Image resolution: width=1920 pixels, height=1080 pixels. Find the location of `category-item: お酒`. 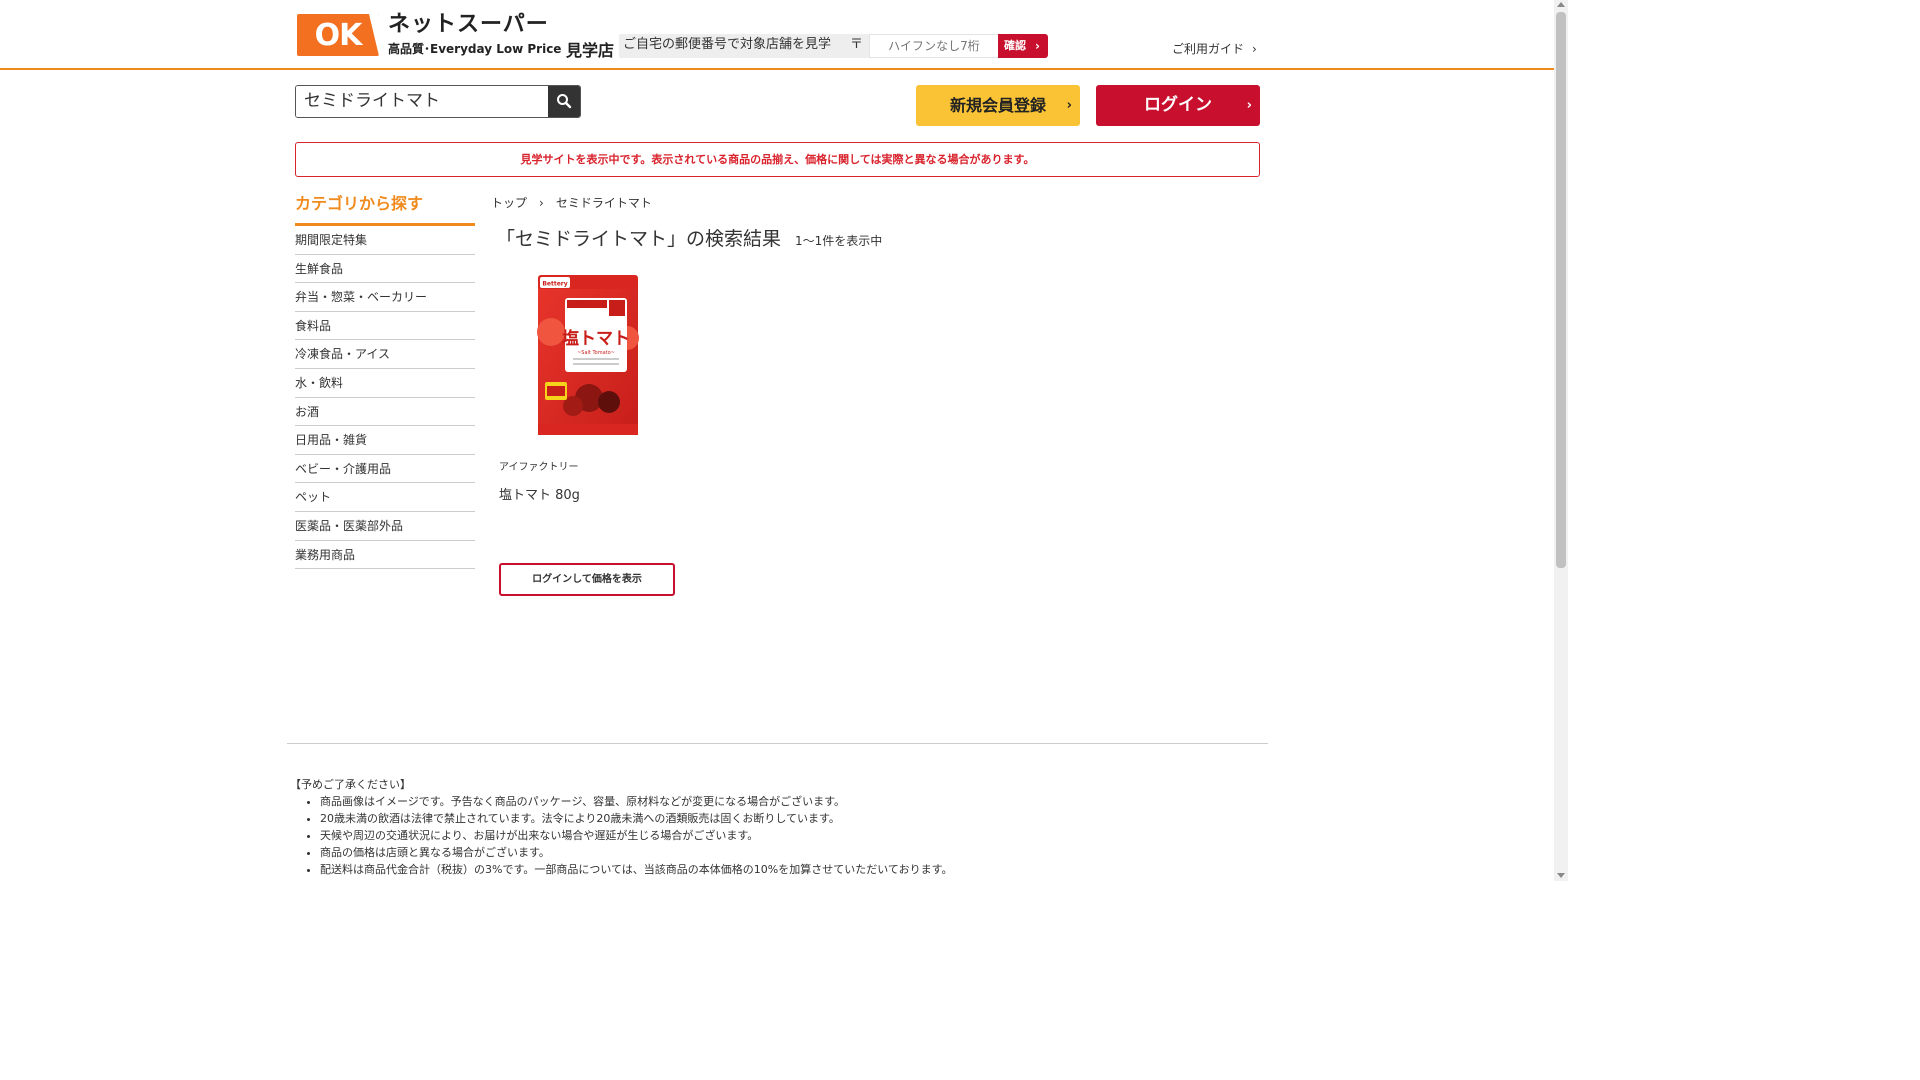

category-item: お酒 is located at coordinates (385, 412).